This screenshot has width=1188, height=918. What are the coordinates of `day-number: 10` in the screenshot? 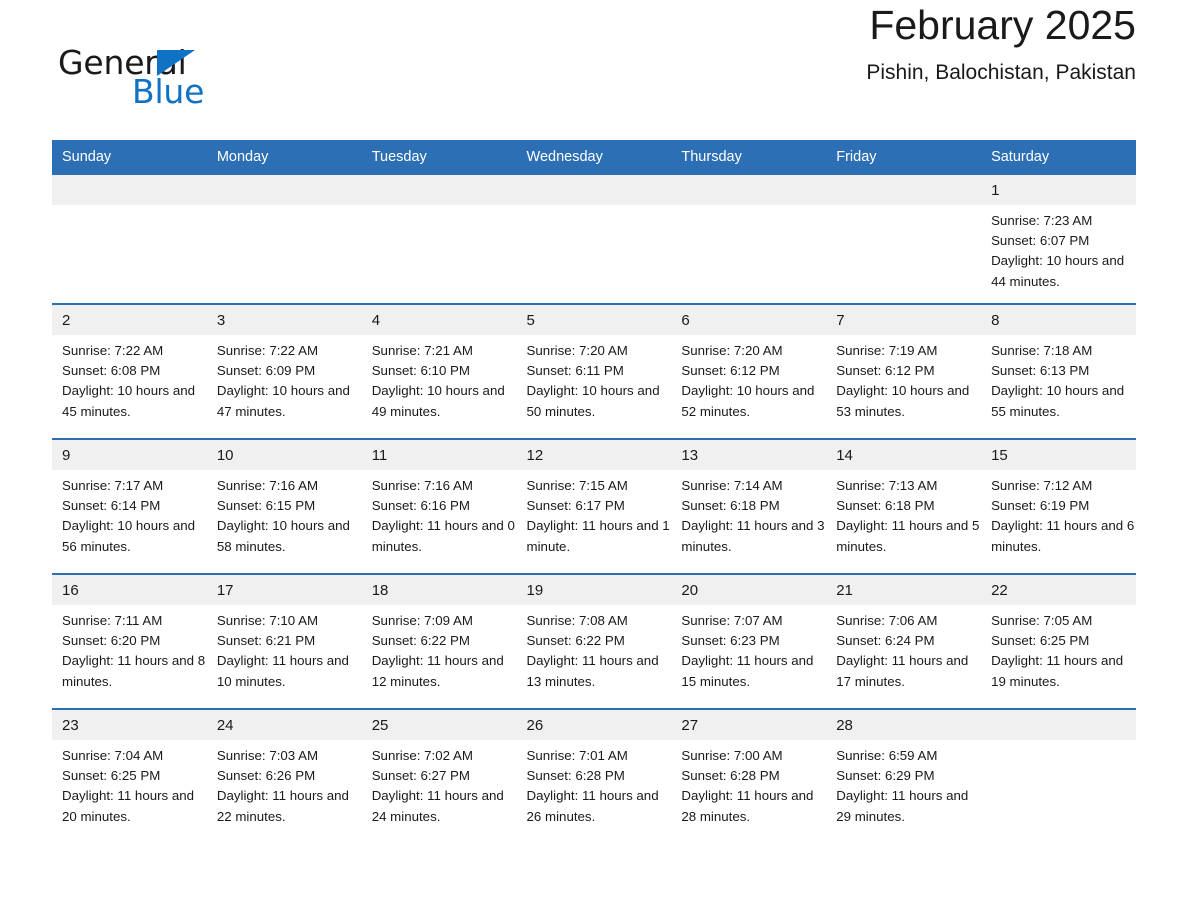 It's located at (284, 455).